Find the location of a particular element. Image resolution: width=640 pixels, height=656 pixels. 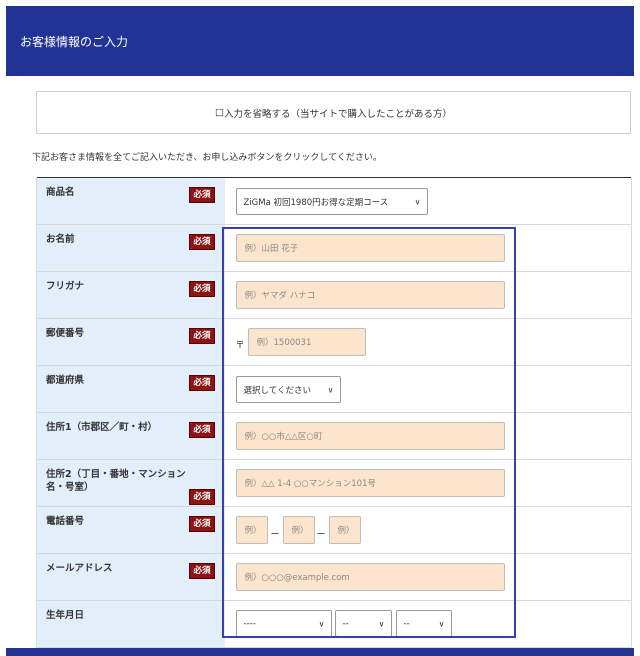

birth-month-value: -- is located at coordinates (345, 623).